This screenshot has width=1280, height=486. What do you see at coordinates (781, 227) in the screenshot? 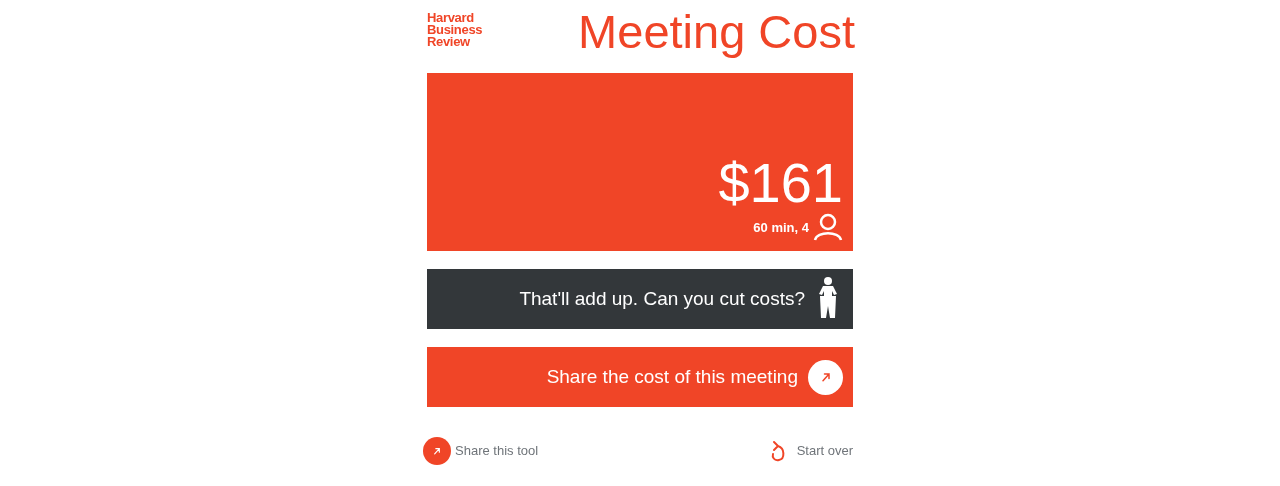
I see `cost-detail: 60 min, 4` at bounding box center [781, 227].